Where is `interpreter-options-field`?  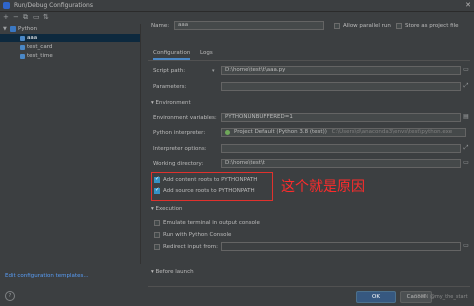 interpreter-options-field is located at coordinates (341, 148).